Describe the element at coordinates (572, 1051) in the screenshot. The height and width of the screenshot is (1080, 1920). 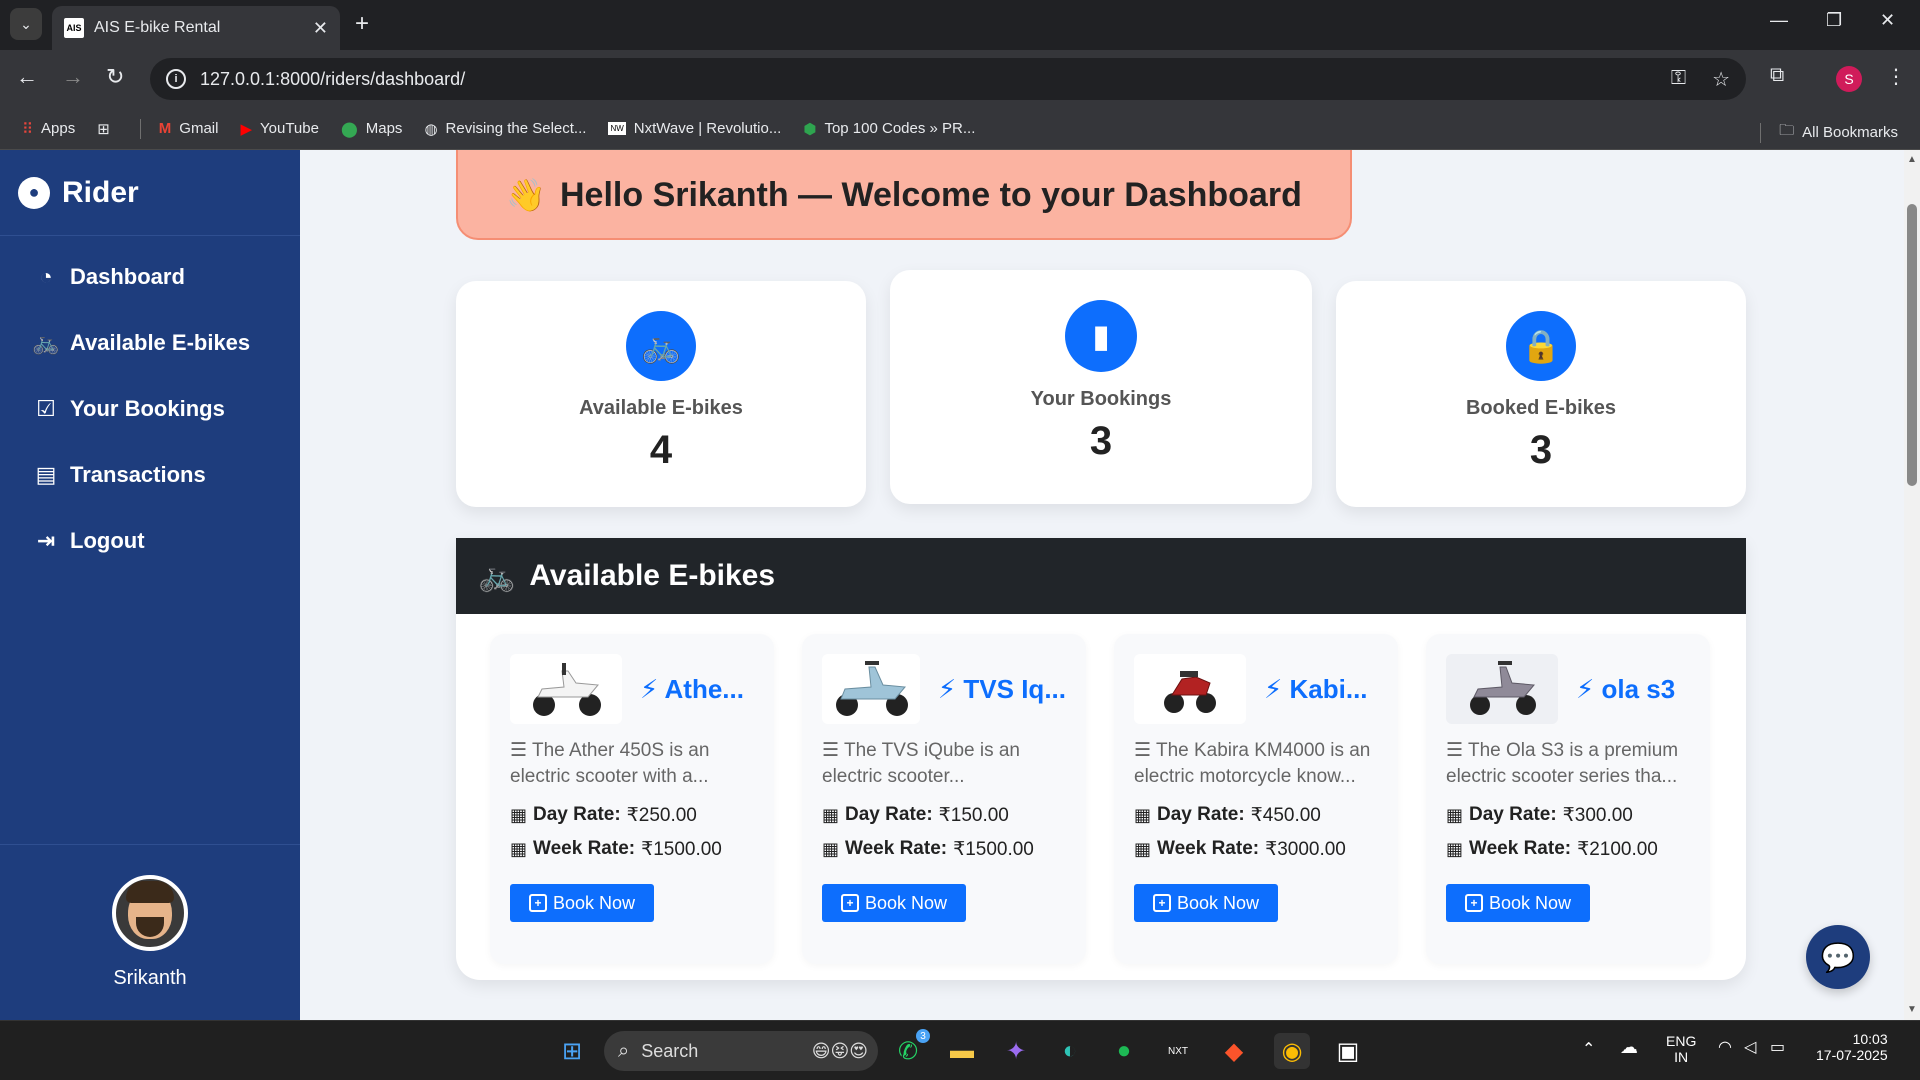
I see `windows-start-icon: ⊞` at that location.